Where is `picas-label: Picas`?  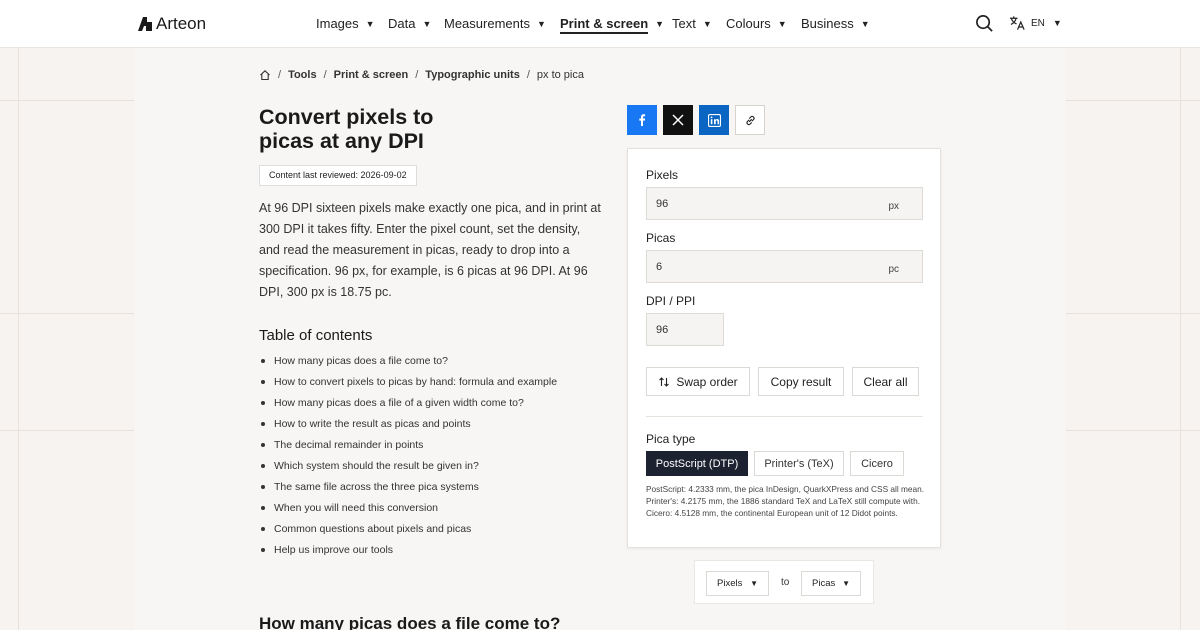
picas-label: Picas is located at coordinates (661, 238).